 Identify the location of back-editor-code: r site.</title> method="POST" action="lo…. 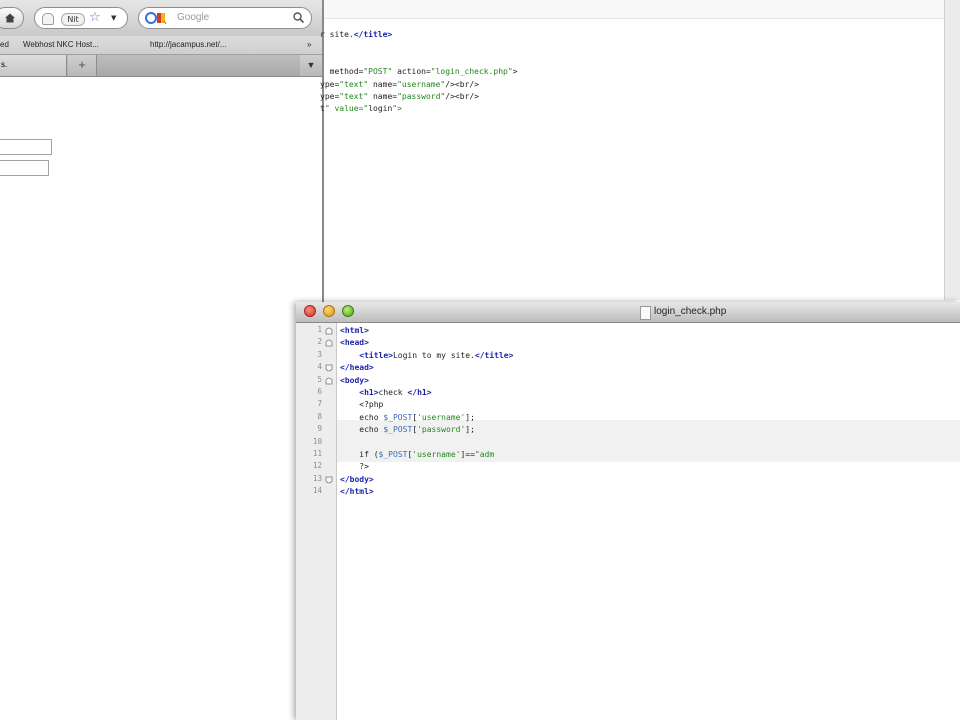
(419, 72).